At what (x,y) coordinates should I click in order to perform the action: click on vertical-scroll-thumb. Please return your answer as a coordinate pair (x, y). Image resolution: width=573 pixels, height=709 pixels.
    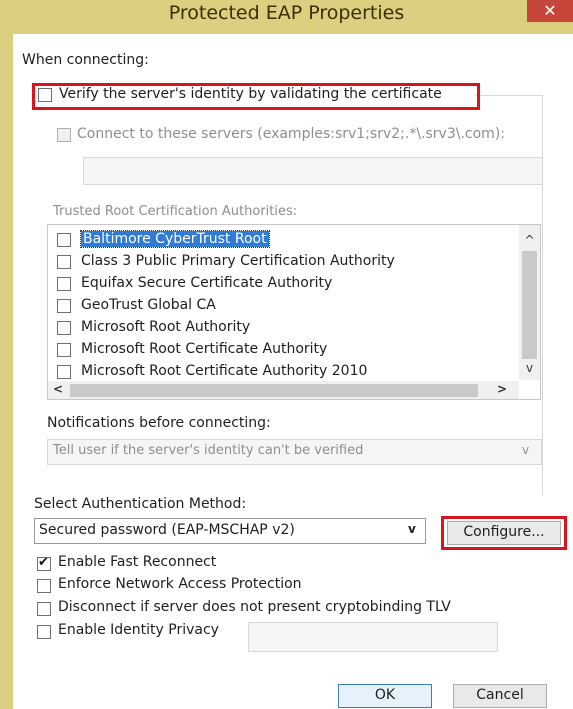
    Looking at the image, I should click on (529, 305).